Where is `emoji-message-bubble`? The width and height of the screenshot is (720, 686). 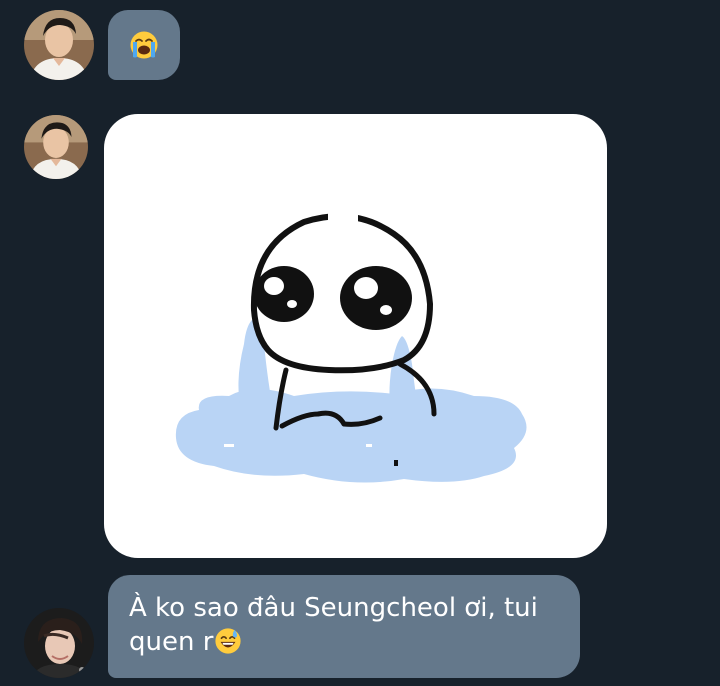 emoji-message-bubble is located at coordinates (144, 45).